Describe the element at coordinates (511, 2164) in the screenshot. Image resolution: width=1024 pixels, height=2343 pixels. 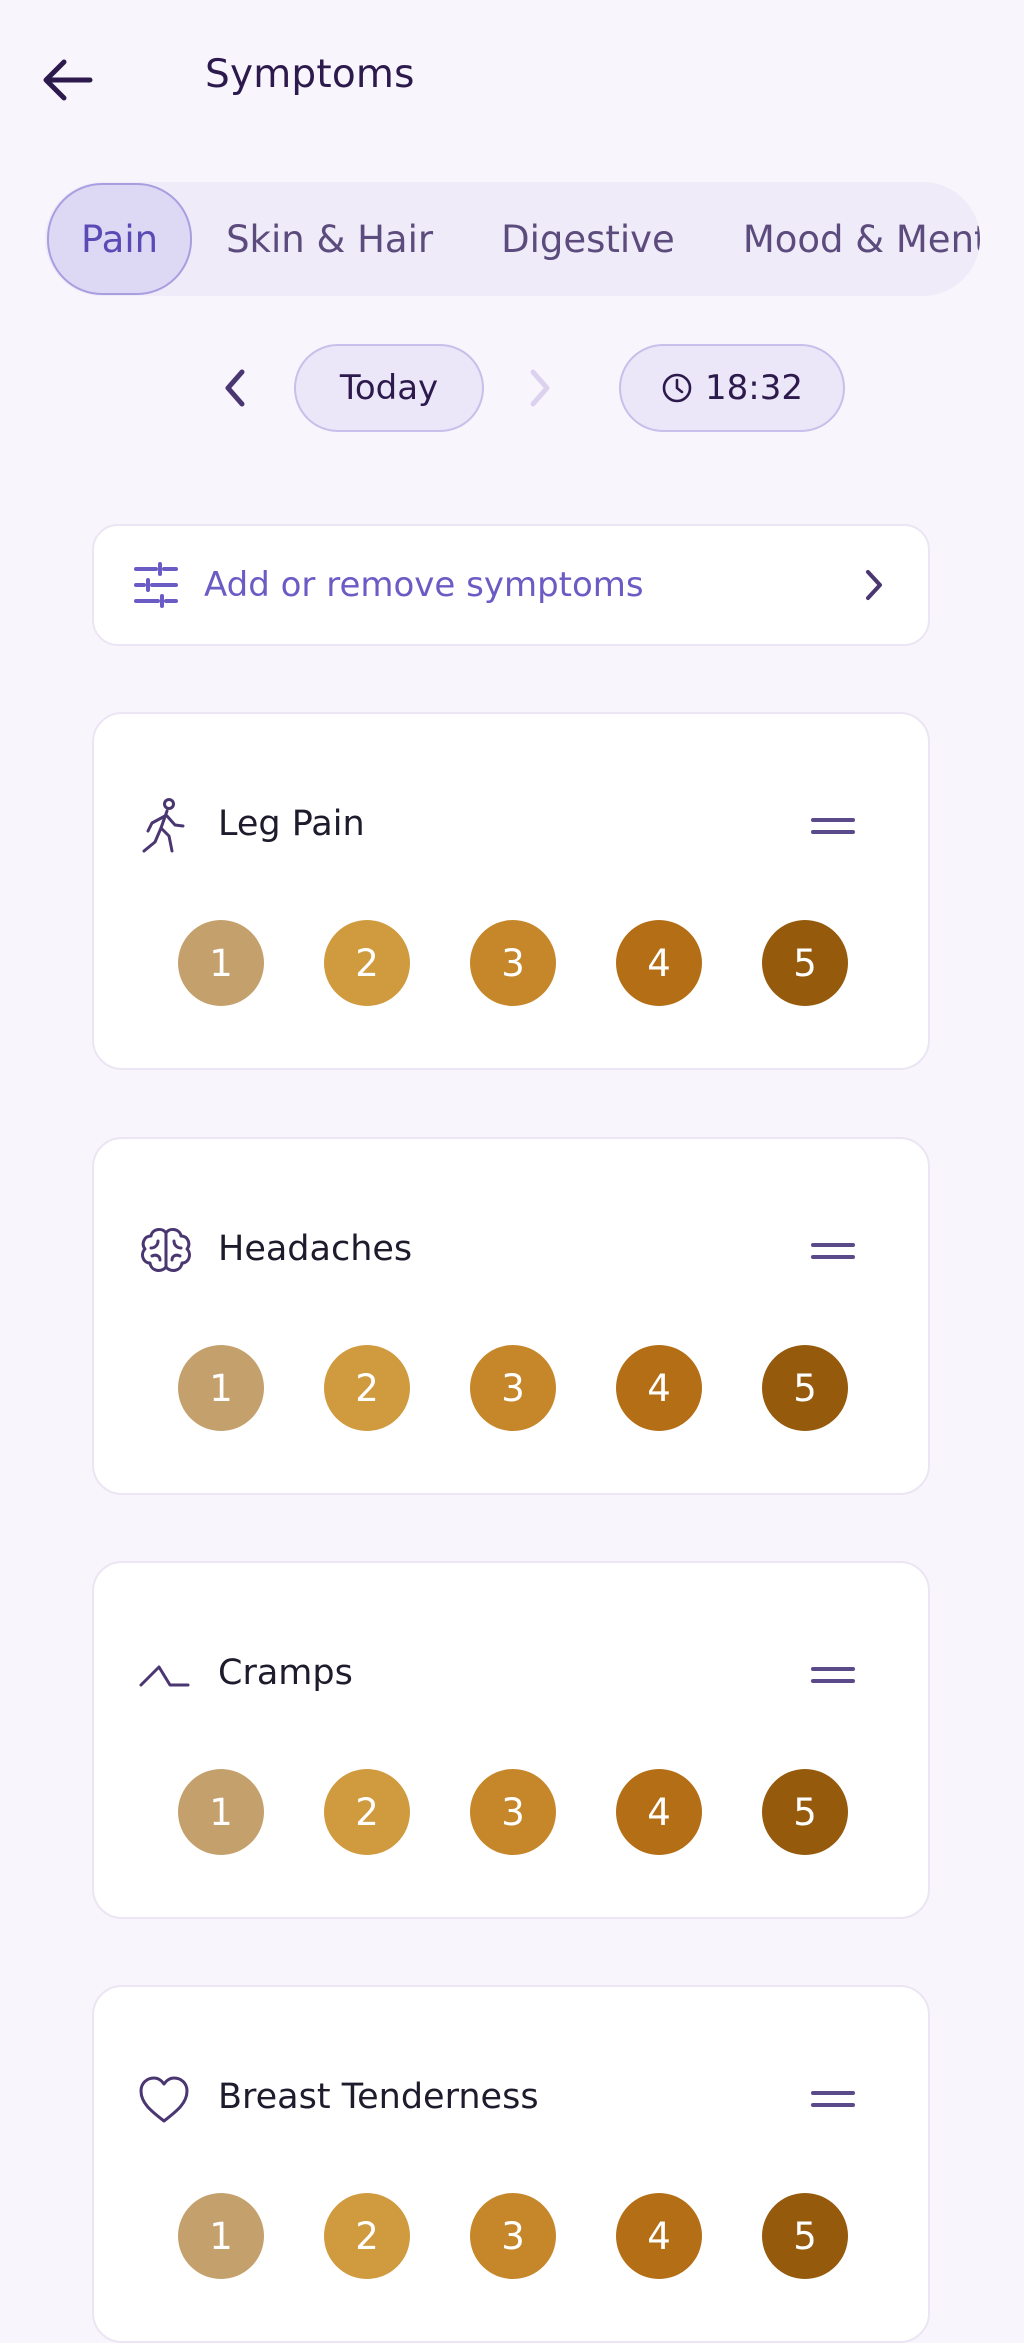
I see `symptom-card-breast-tenderness: Breast Tenderness 12345` at that location.